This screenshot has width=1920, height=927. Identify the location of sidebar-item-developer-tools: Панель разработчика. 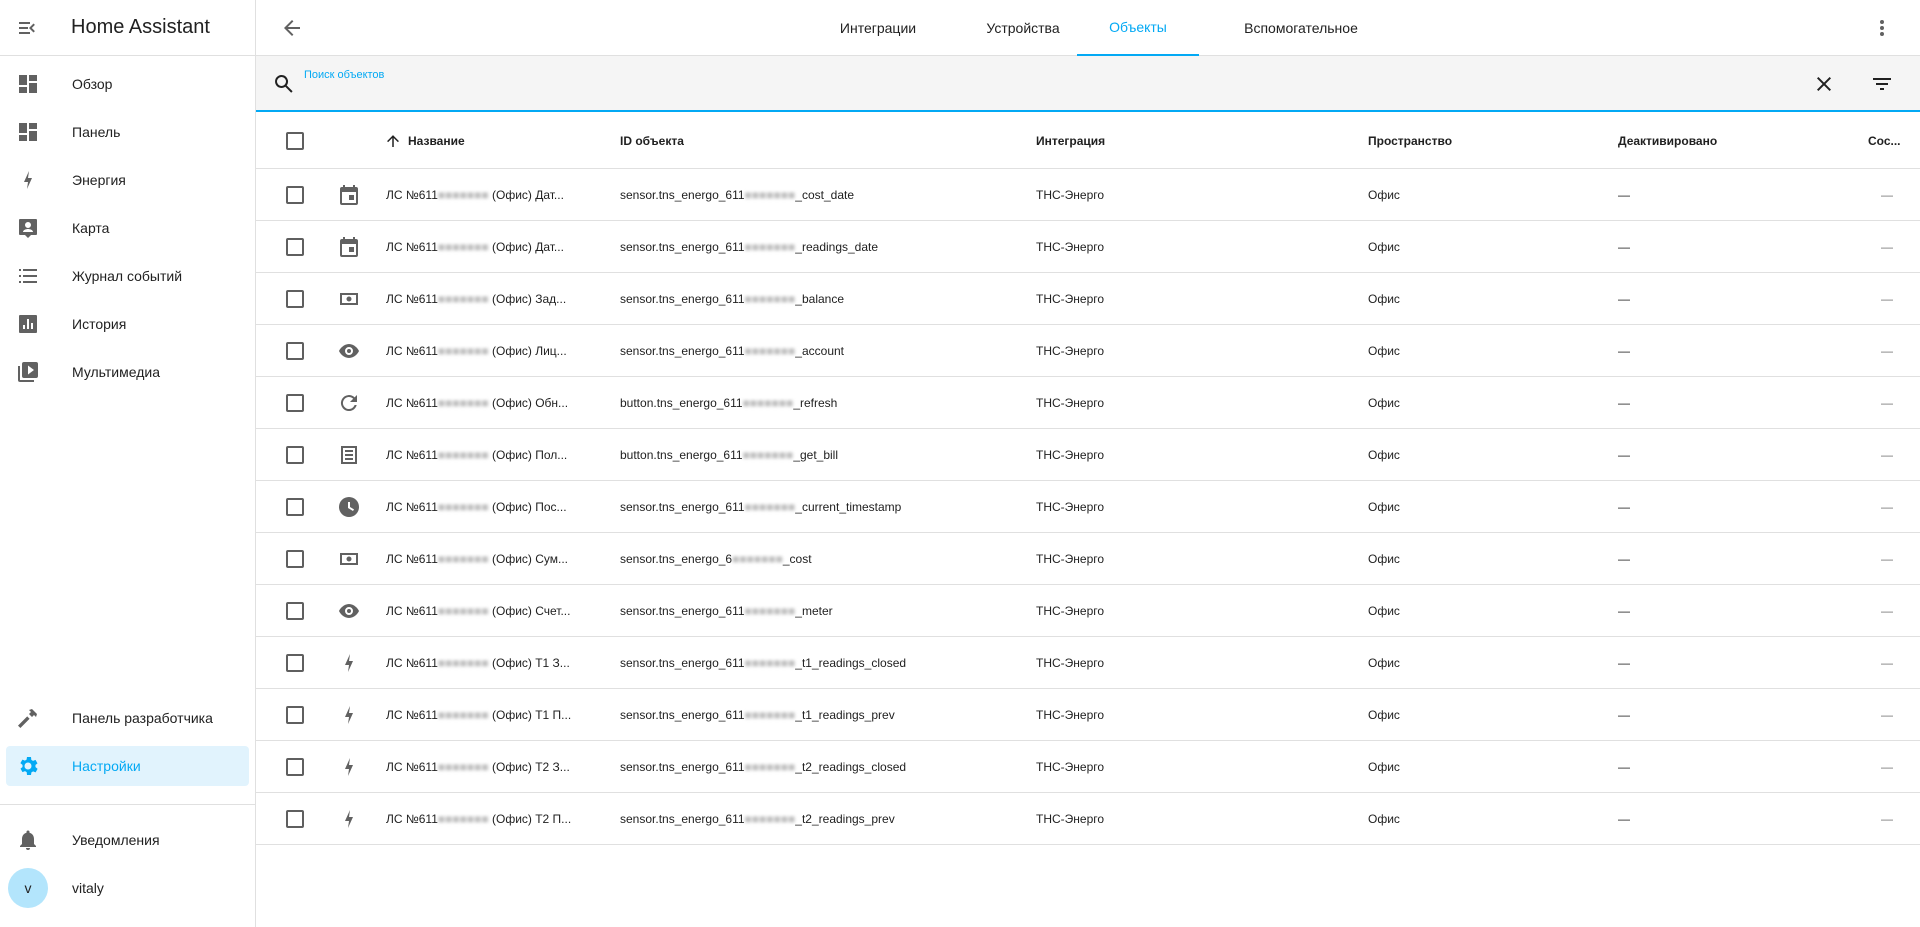
(127, 718).